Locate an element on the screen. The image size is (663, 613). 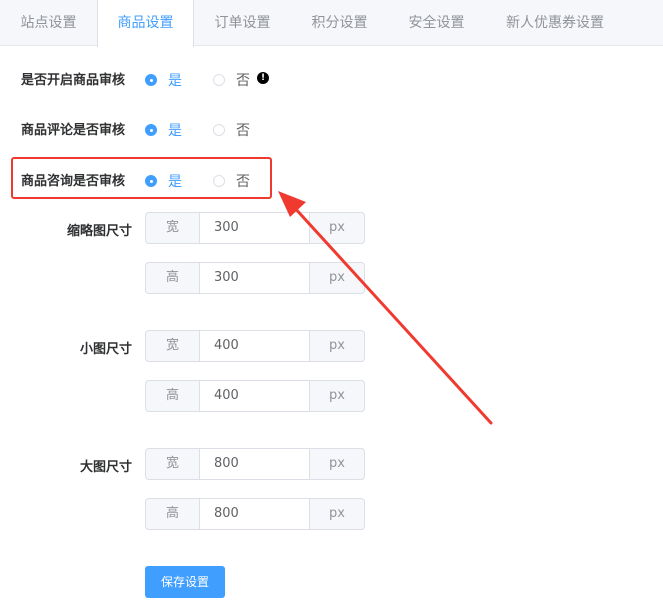
thumbnail-height-input: 300 is located at coordinates (254, 278).